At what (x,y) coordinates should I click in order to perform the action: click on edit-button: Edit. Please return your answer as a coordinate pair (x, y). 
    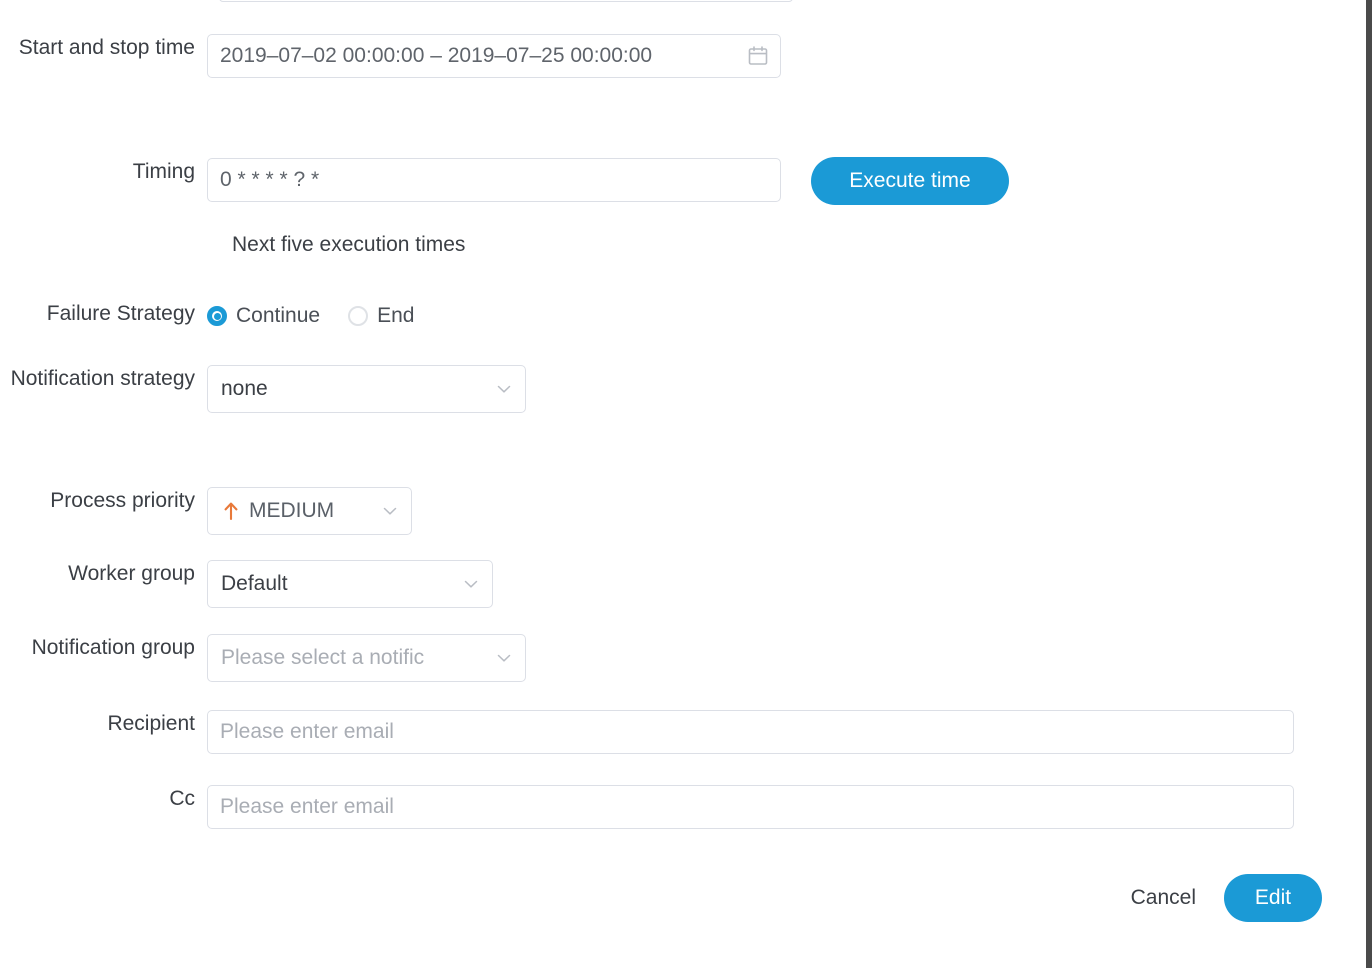
    Looking at the image, I should click on (1273, 898).